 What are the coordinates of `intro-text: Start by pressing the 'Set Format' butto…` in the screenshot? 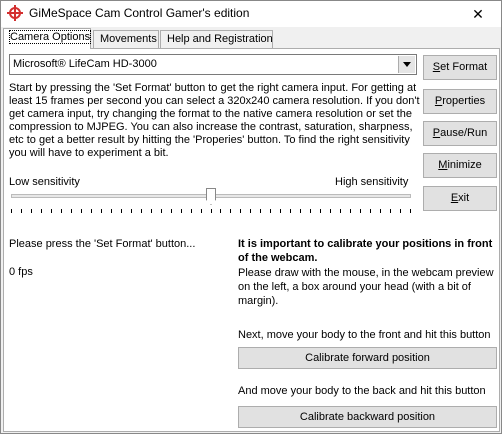 It's located at (214, 120).